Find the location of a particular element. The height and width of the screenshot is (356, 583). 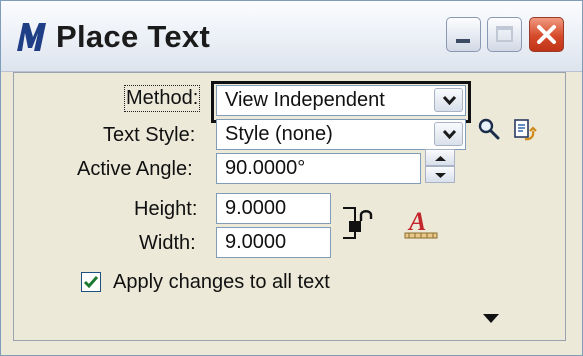

checkmark-icon is located at coordinates (91, 282).